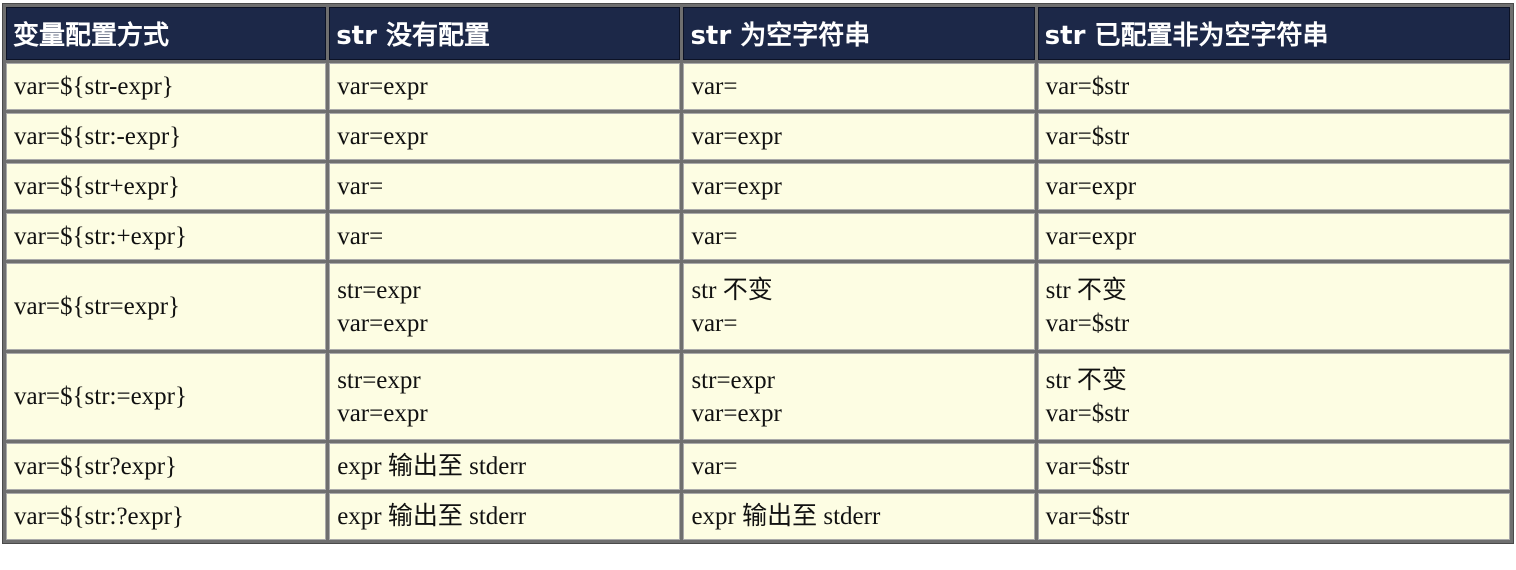  Describe the element at coordinates (166, 466) in the screenshot. I see `cell-method: var=${str?expr}` at that location.